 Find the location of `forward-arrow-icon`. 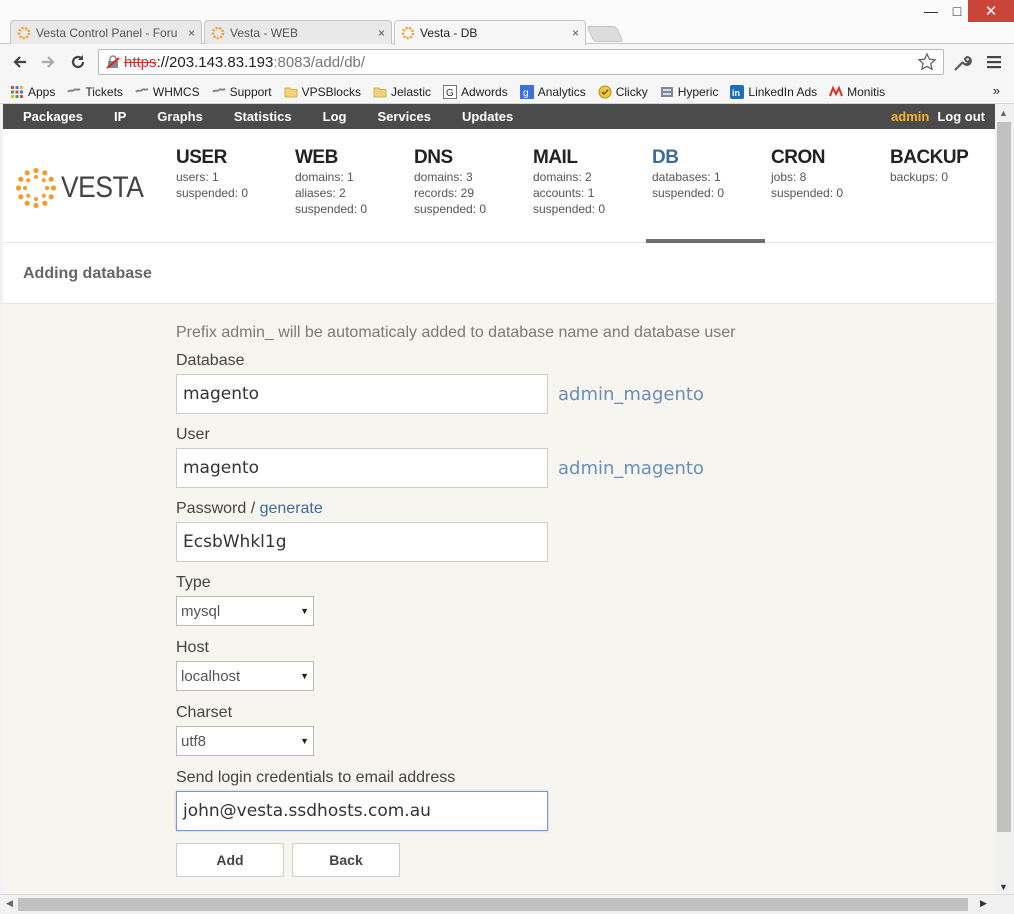

forward-arrow-icon is located at coordinates (48, 62).